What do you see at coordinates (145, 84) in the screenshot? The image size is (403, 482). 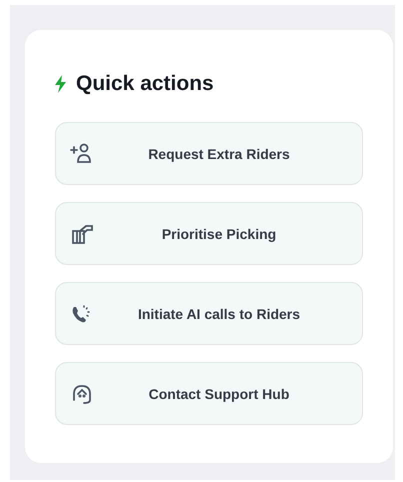 I see `section-title: Quick actions` at bounding box center [145, 84].